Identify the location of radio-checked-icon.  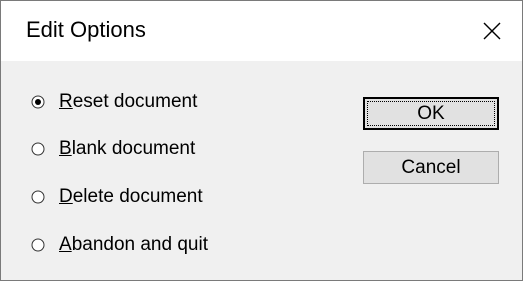
(38, 102).